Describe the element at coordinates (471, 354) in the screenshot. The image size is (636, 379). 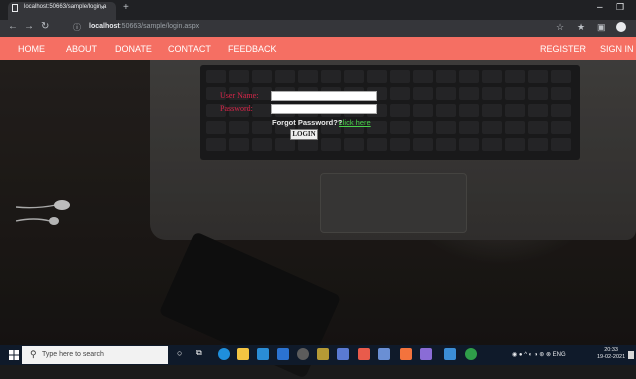
I see `chrome-icon` at that location.